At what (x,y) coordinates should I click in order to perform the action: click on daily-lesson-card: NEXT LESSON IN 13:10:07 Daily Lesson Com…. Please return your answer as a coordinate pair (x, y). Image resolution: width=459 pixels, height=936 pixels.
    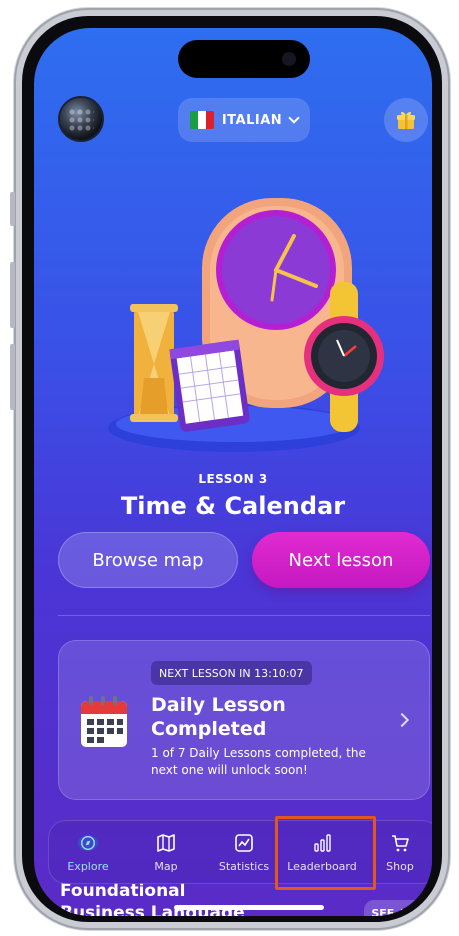
    Looking at the image, I should click on (244, 720).